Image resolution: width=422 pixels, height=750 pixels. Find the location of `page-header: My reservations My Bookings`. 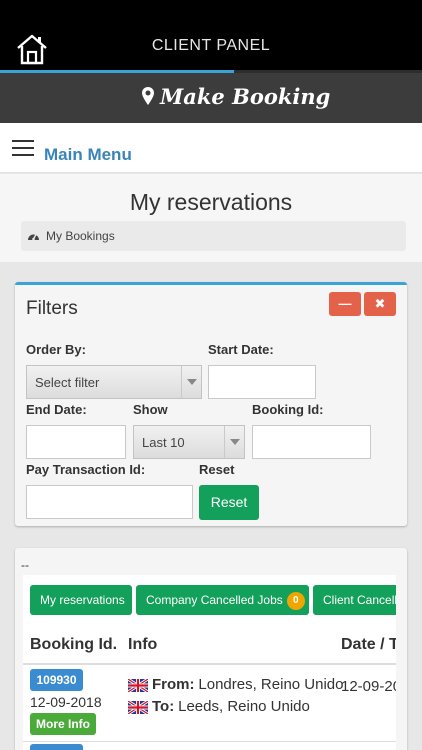

page-header: My reservations My Bookings is located at coordinates (211, 218).